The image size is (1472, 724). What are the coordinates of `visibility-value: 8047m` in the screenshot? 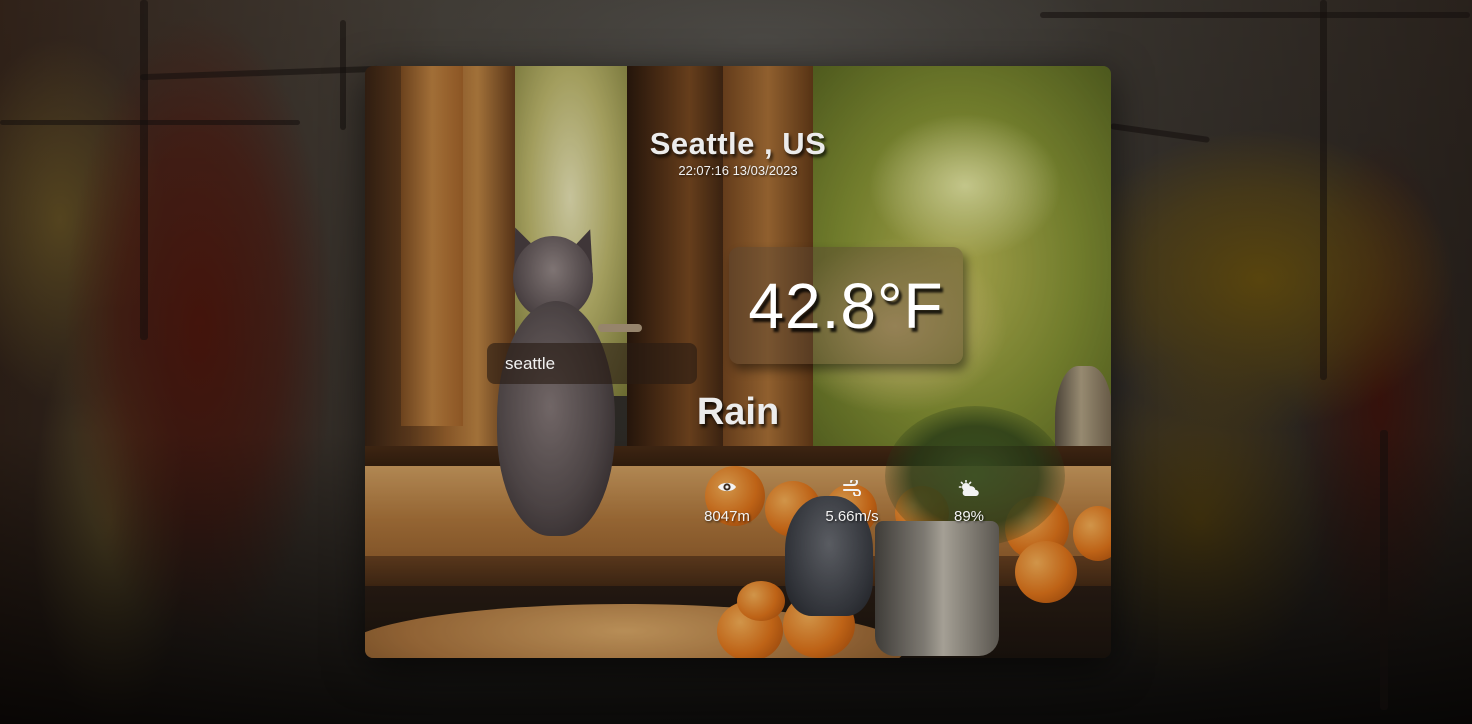 It's located at (727, 516).